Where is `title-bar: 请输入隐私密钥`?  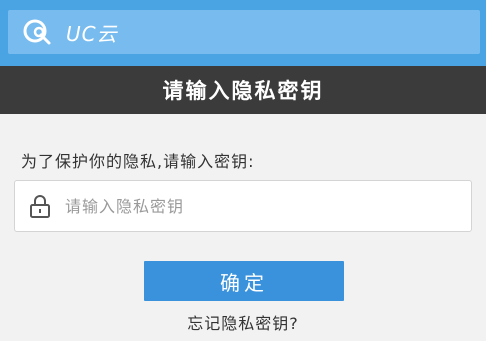 title-bar: 请输入隐私密钥 is located at coordinates (243, 90).